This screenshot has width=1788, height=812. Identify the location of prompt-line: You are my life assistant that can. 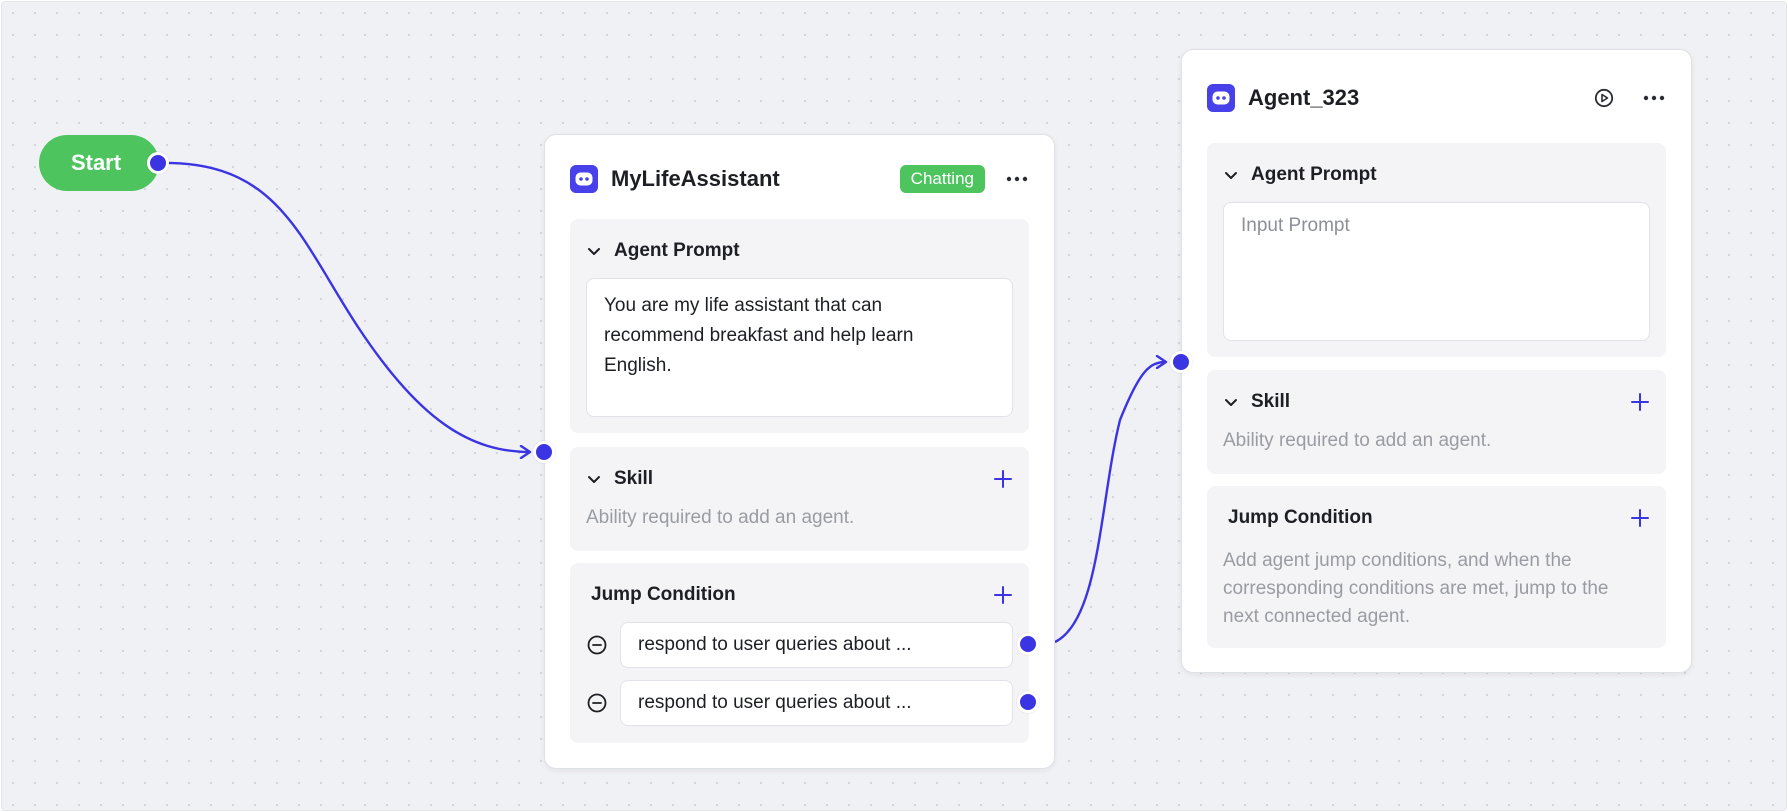
(743, 305).